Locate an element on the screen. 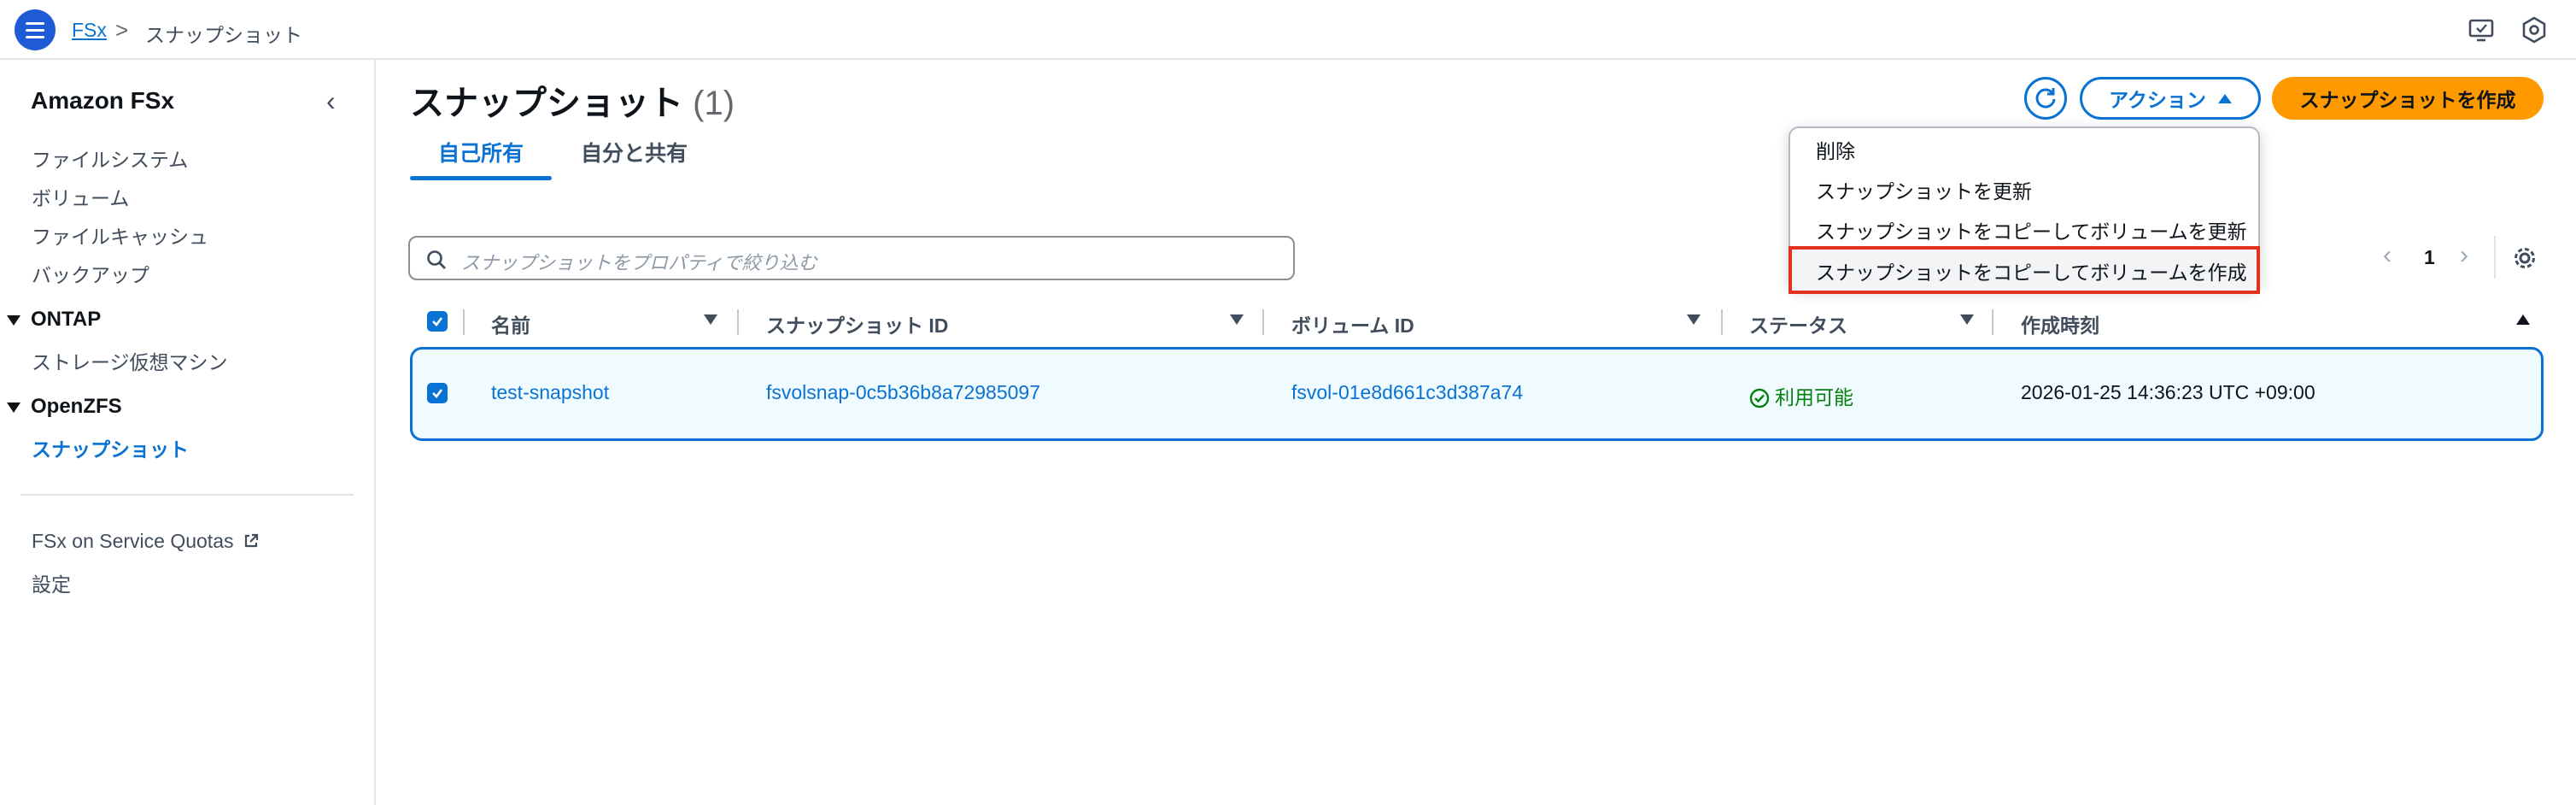 The width and height of the screenshot is (2576, 805). next-page-icon: › is located at coordinates (2464, 255).